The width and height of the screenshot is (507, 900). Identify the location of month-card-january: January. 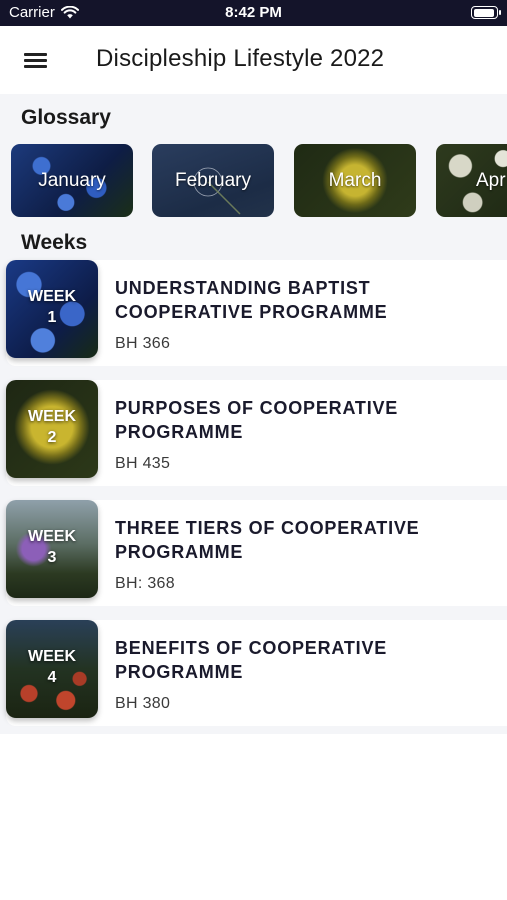
(72, 180).